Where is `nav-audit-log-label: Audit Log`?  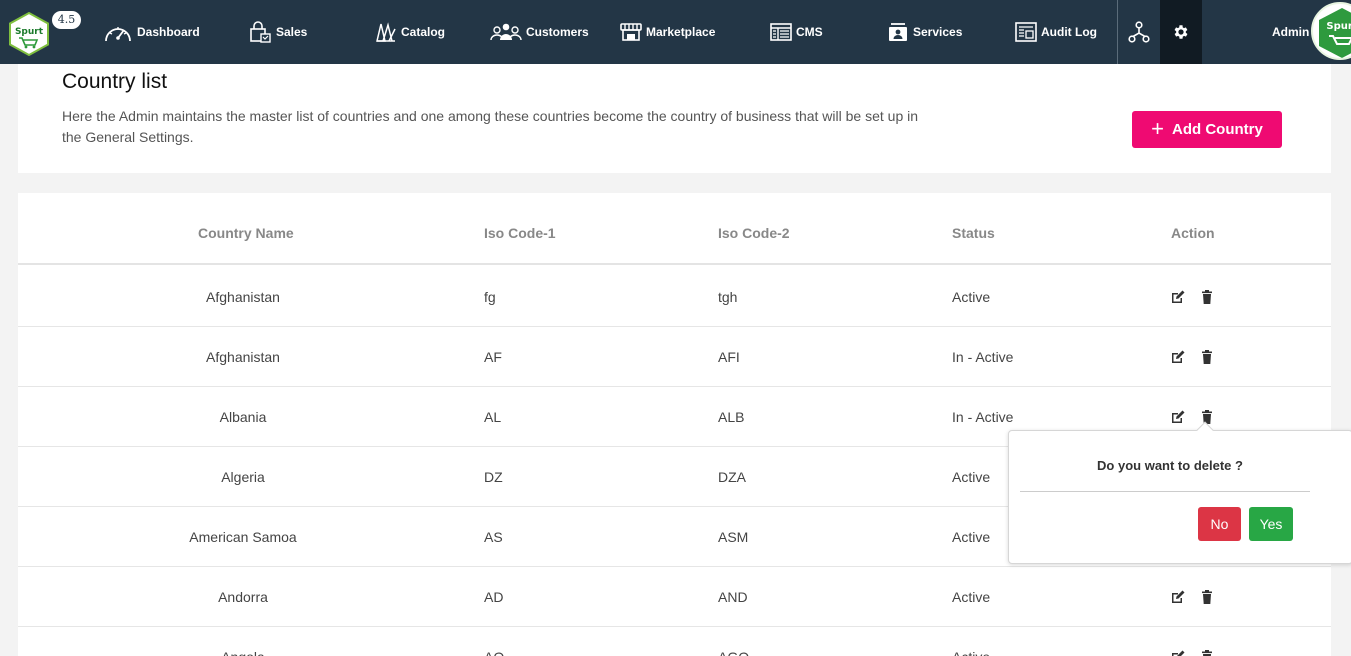
nav-audit-log-label: Audit Log is located at coordinates (1069, 32).